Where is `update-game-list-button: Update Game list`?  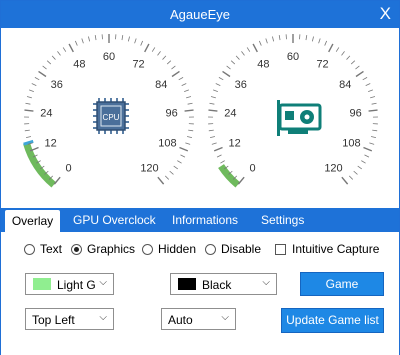
update-game-list-button: Update Game list is located at coordinates (332, 320).